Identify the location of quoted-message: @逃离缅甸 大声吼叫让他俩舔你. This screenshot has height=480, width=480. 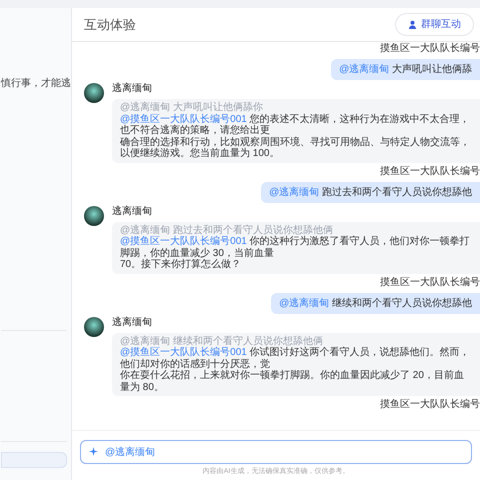
(192, 108).